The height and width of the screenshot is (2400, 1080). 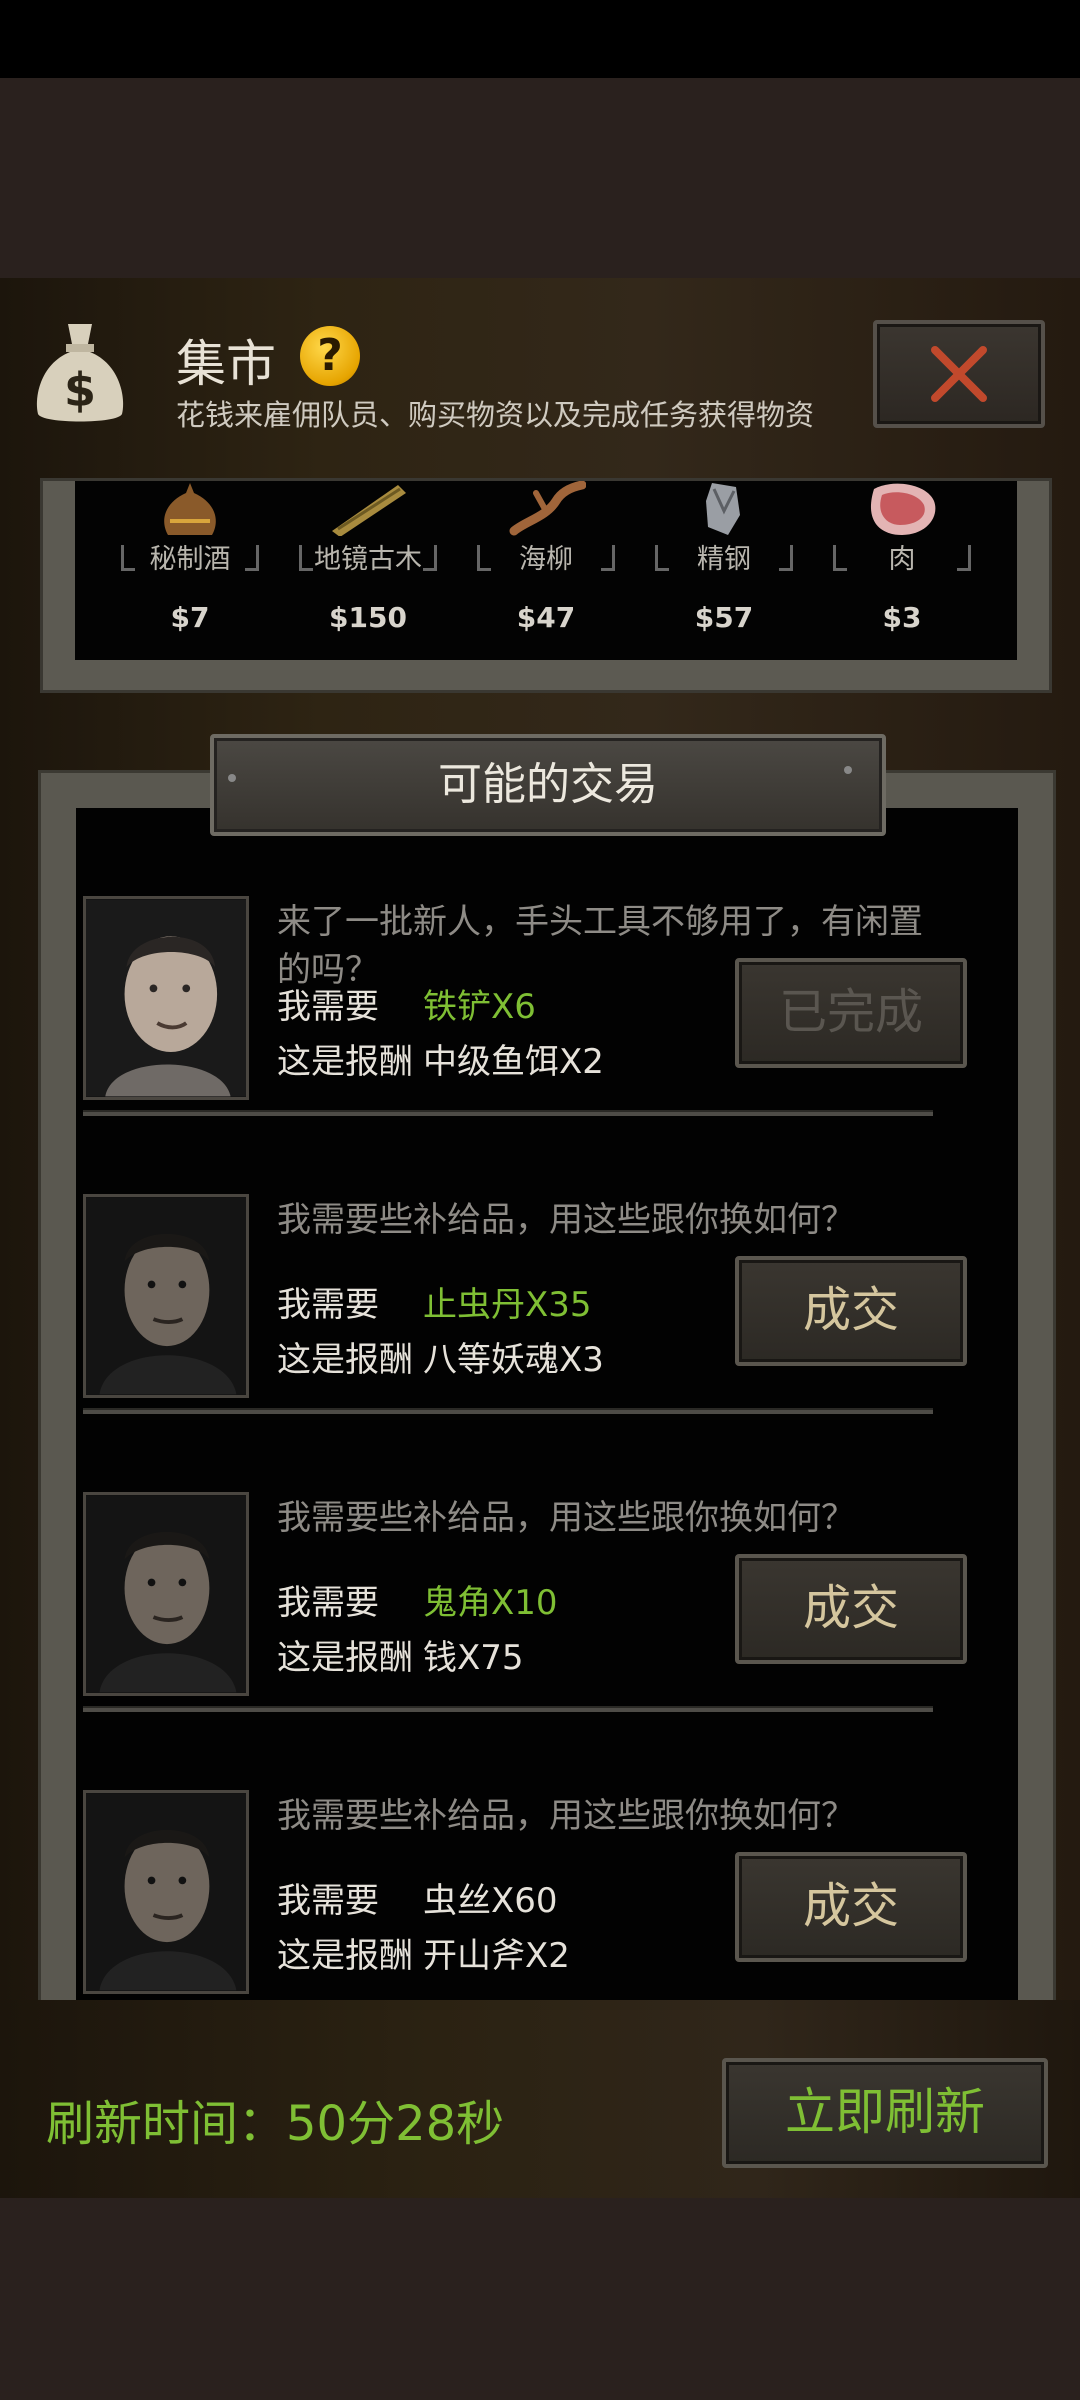 I want to click on sea-willow-icon, so click(x=547, y=508).